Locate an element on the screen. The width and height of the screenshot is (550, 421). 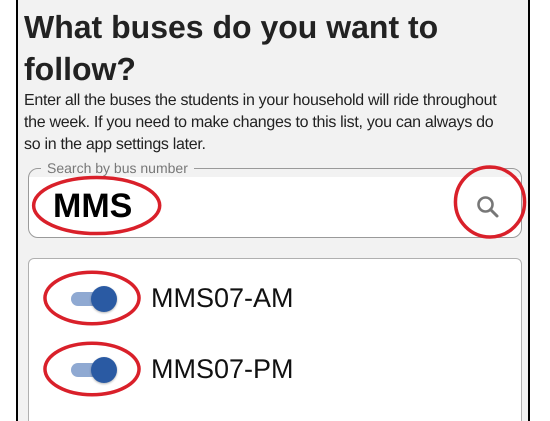
search-button is located at coordinates (488, 207).